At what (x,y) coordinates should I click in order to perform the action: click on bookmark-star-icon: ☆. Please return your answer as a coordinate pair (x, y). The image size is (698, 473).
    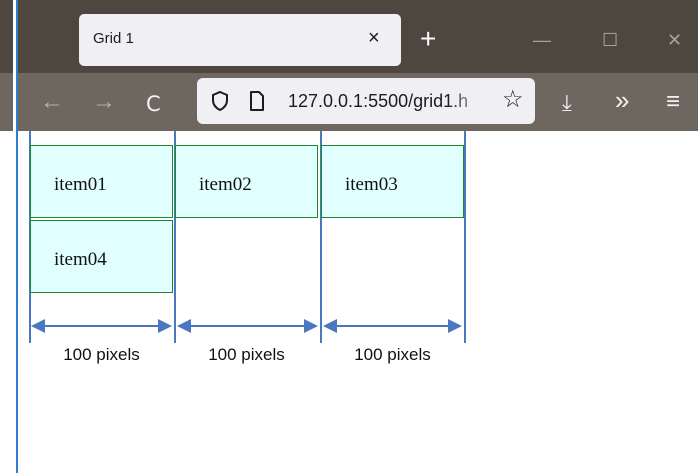
    Looking at the image, I should click on (513, 100).